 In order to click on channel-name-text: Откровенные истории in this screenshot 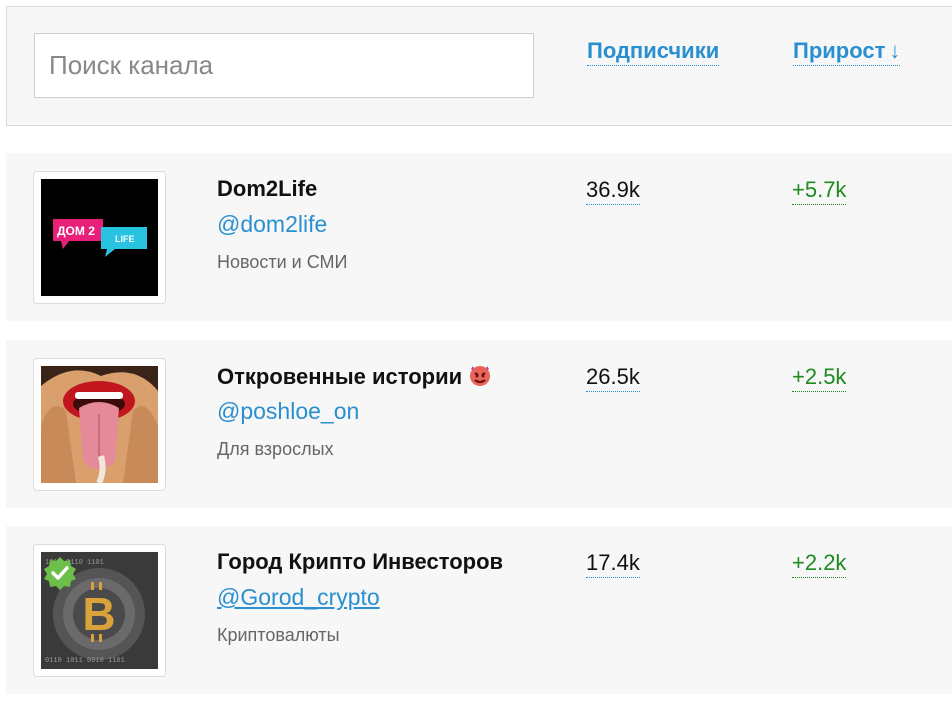, I will do `click(340, 376)`.